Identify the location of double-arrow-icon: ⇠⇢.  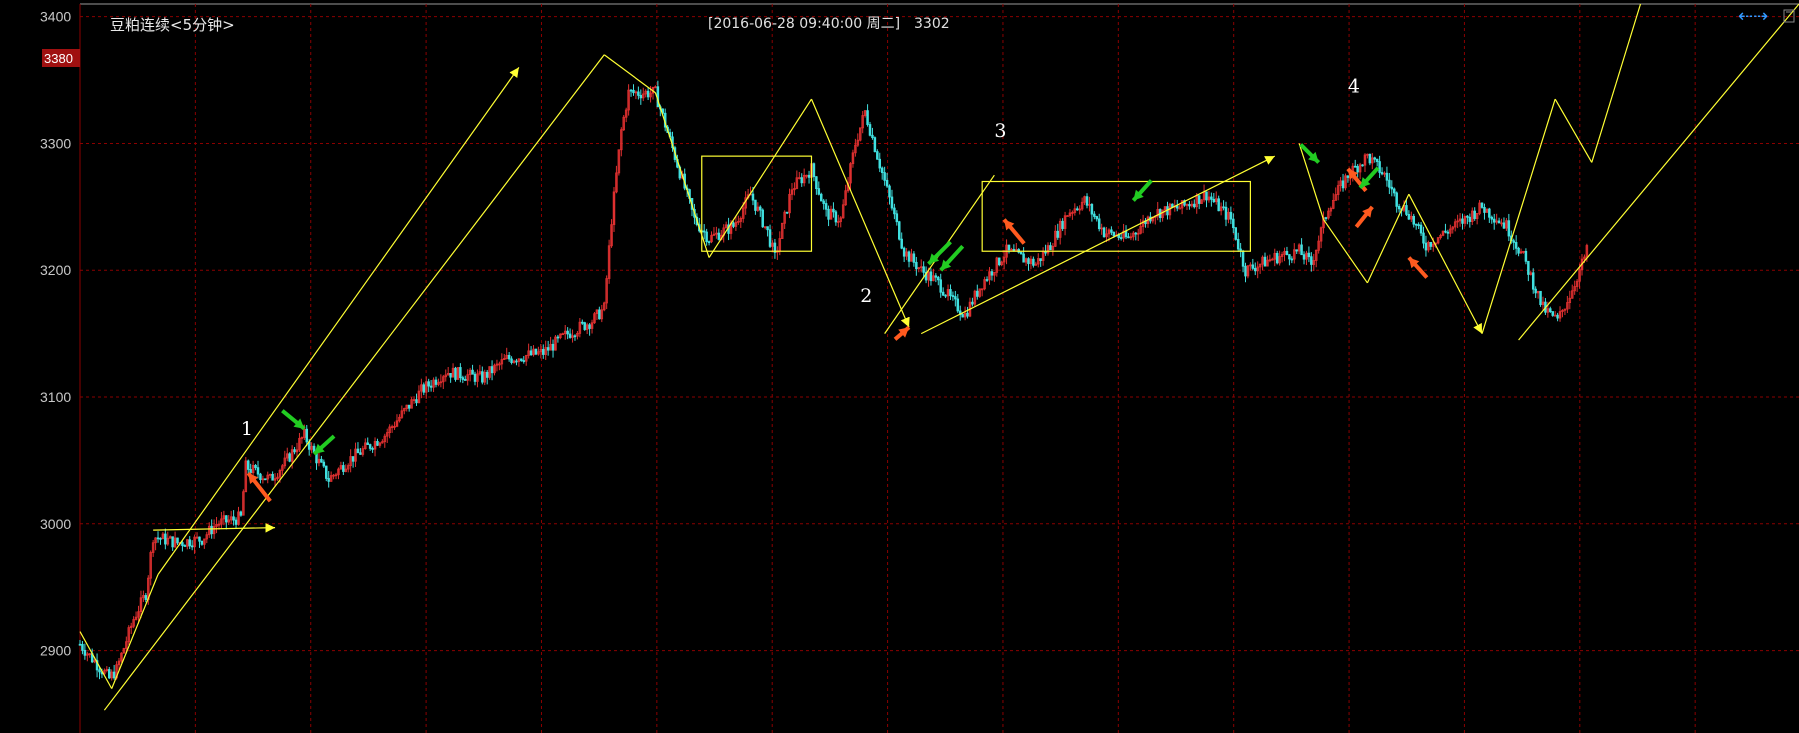
(1753, 16).